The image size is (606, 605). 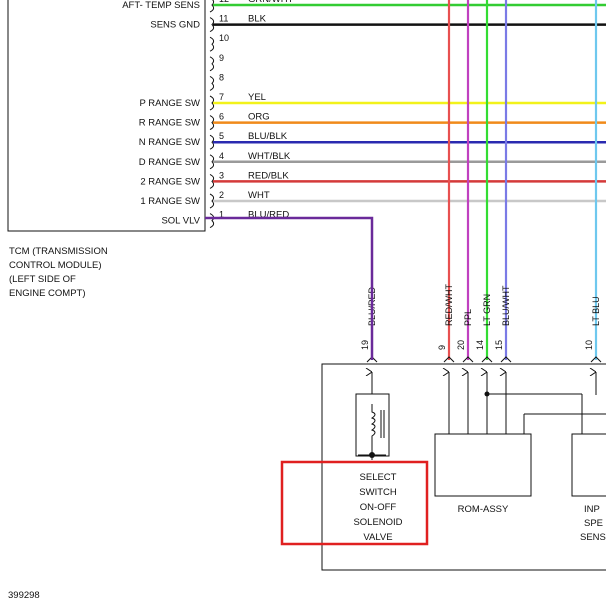 What do you see at coordinates (489, 403) in the screenshot?
I see `internal-leads` at bounding box center [489, 403].